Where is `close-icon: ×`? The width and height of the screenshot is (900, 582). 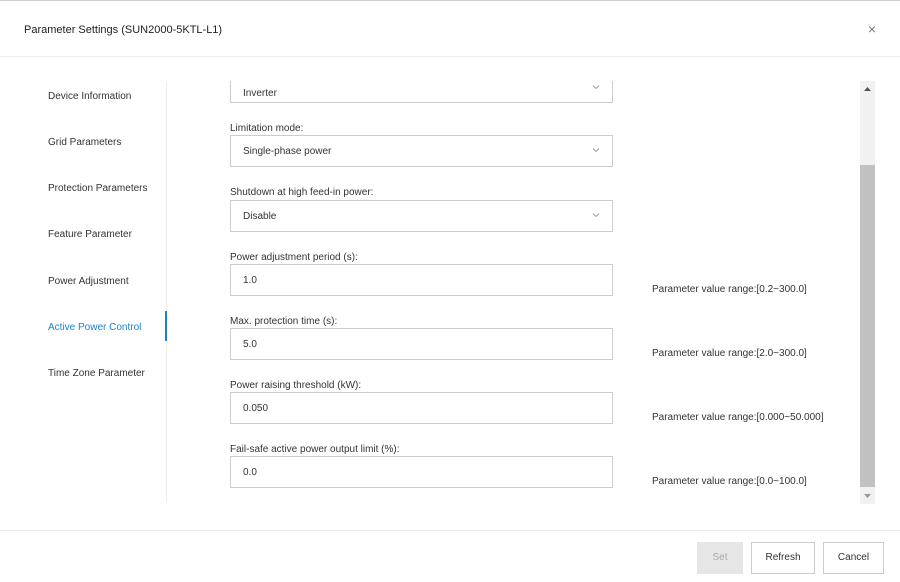 close-icon: × is located at coordinates (872, 29).